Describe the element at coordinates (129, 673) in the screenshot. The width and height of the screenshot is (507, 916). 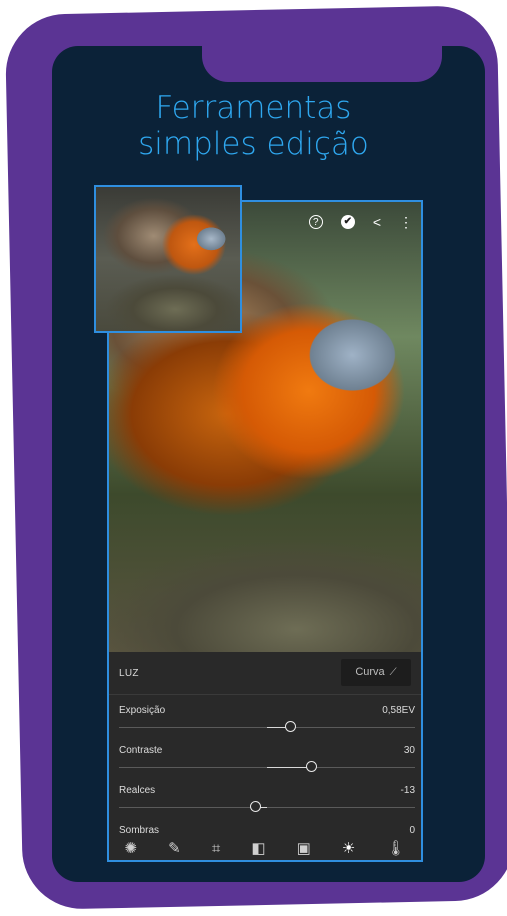
I see `panel-title: LUZ` at that location.